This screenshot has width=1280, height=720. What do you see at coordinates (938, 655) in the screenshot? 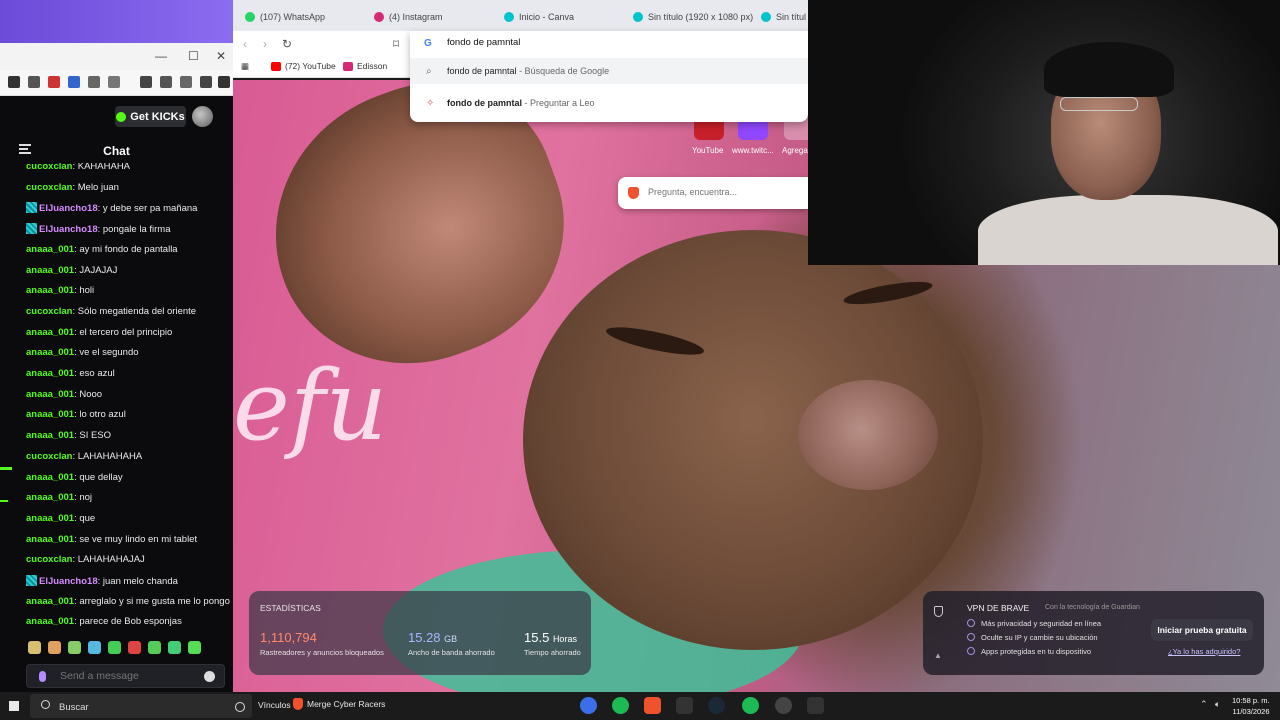
I see `collapse-up-icon: ▲` at bounding box center [938, 655].